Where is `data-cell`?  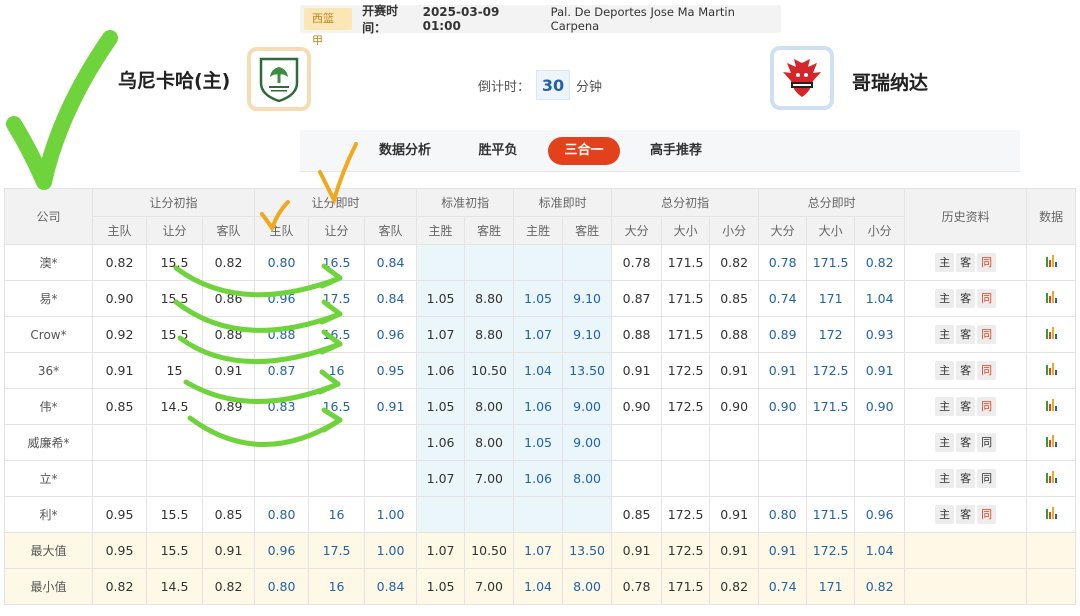 data-cell is located at coordinates (1051, 370).